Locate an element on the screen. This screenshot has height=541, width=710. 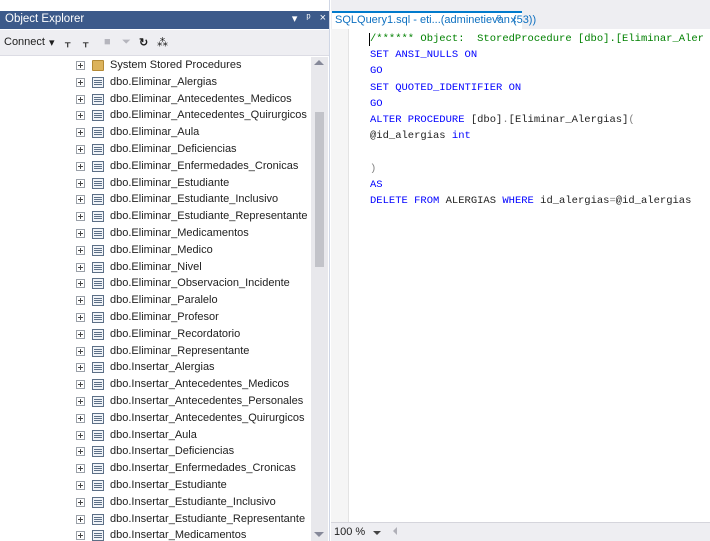
tree-item: dbo.Eliminar_Nivel is located at coordinates (155, 267).